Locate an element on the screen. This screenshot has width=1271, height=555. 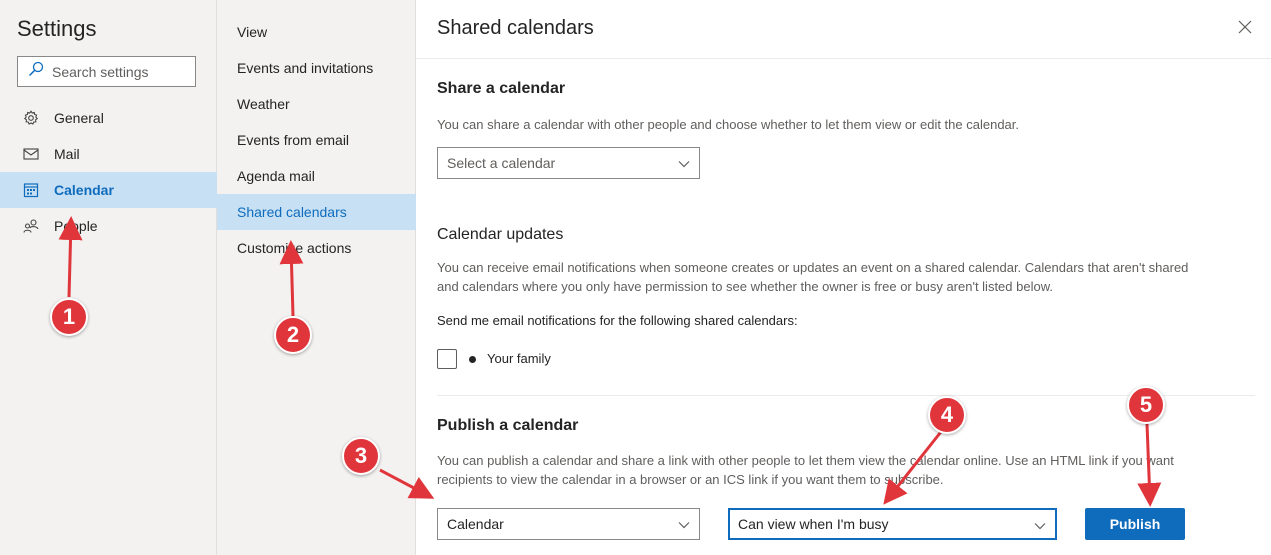
annotation-badge-1: 1 is located at coordinates (69, 317).